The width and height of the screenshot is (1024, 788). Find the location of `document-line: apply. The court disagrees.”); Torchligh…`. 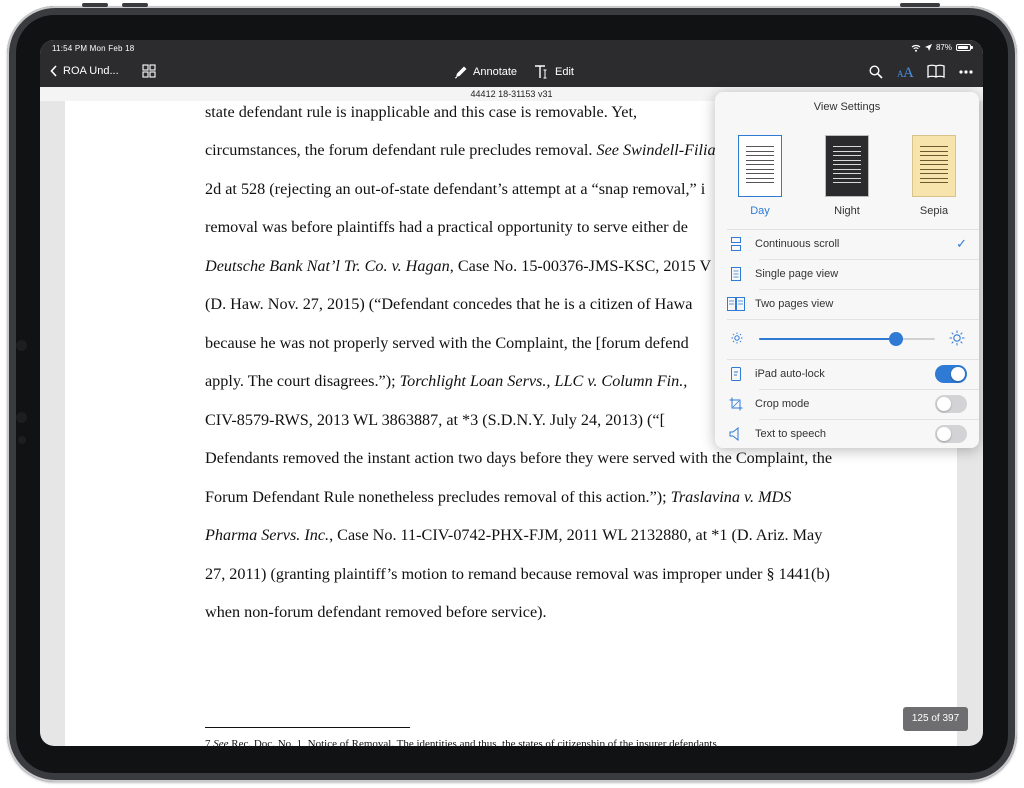

document-line: apply. The court disagrees.”); Torchligh… is located at coordinates (446, 381).